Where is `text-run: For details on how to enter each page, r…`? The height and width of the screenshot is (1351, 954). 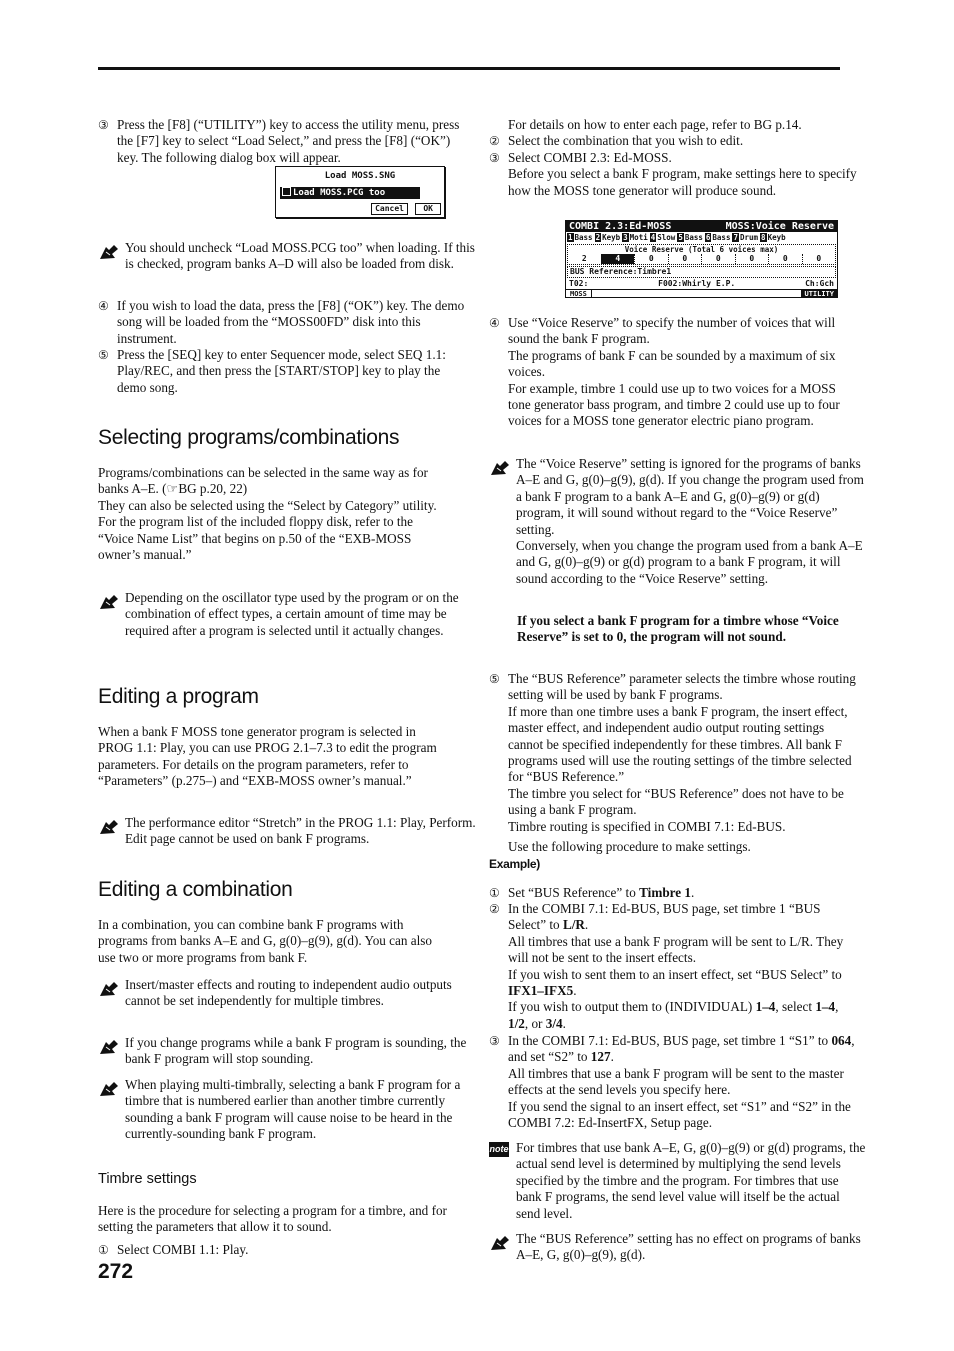
text-run: For details on how to enter each page, r… is located at coordinates (655, 124).